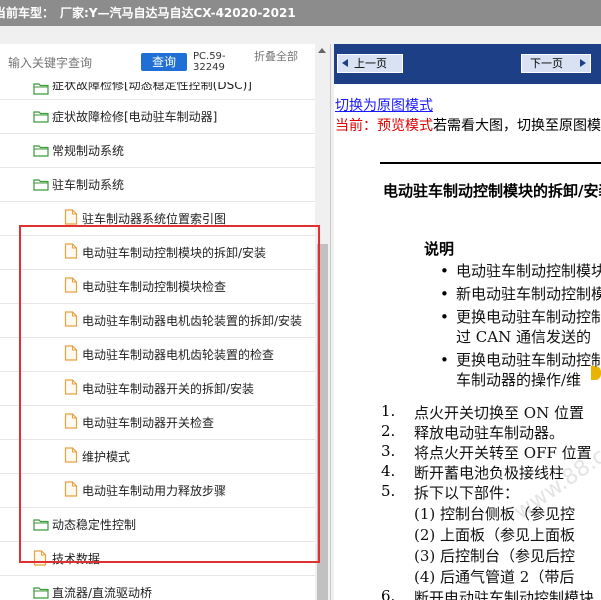 The image size is (601, 600). I want to click on tree-folder-item: 直流器/直流驱动桥, so click(157, 588).